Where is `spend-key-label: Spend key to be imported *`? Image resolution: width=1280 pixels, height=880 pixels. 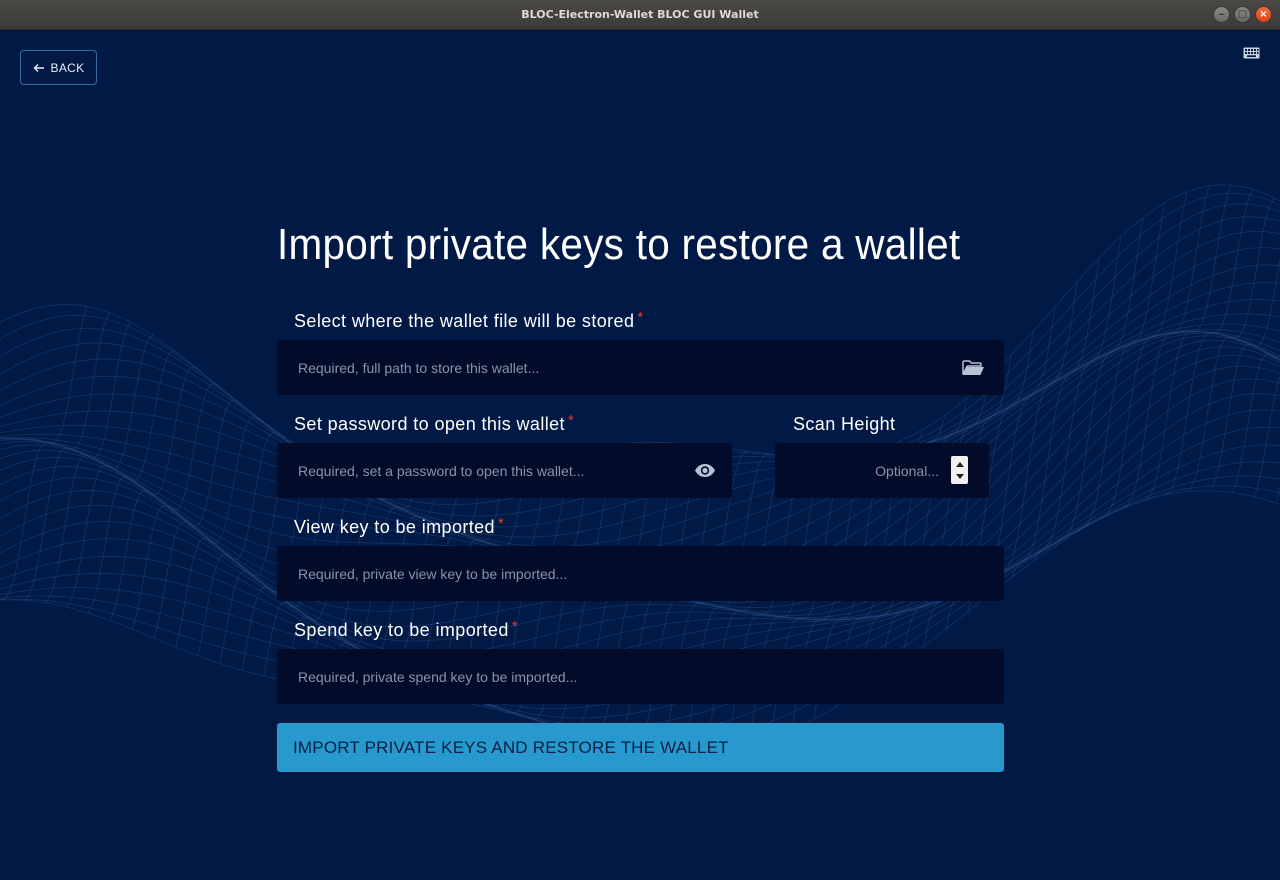 spend-key-label: Spend key to be imported * is located at coordinates (406, 629).